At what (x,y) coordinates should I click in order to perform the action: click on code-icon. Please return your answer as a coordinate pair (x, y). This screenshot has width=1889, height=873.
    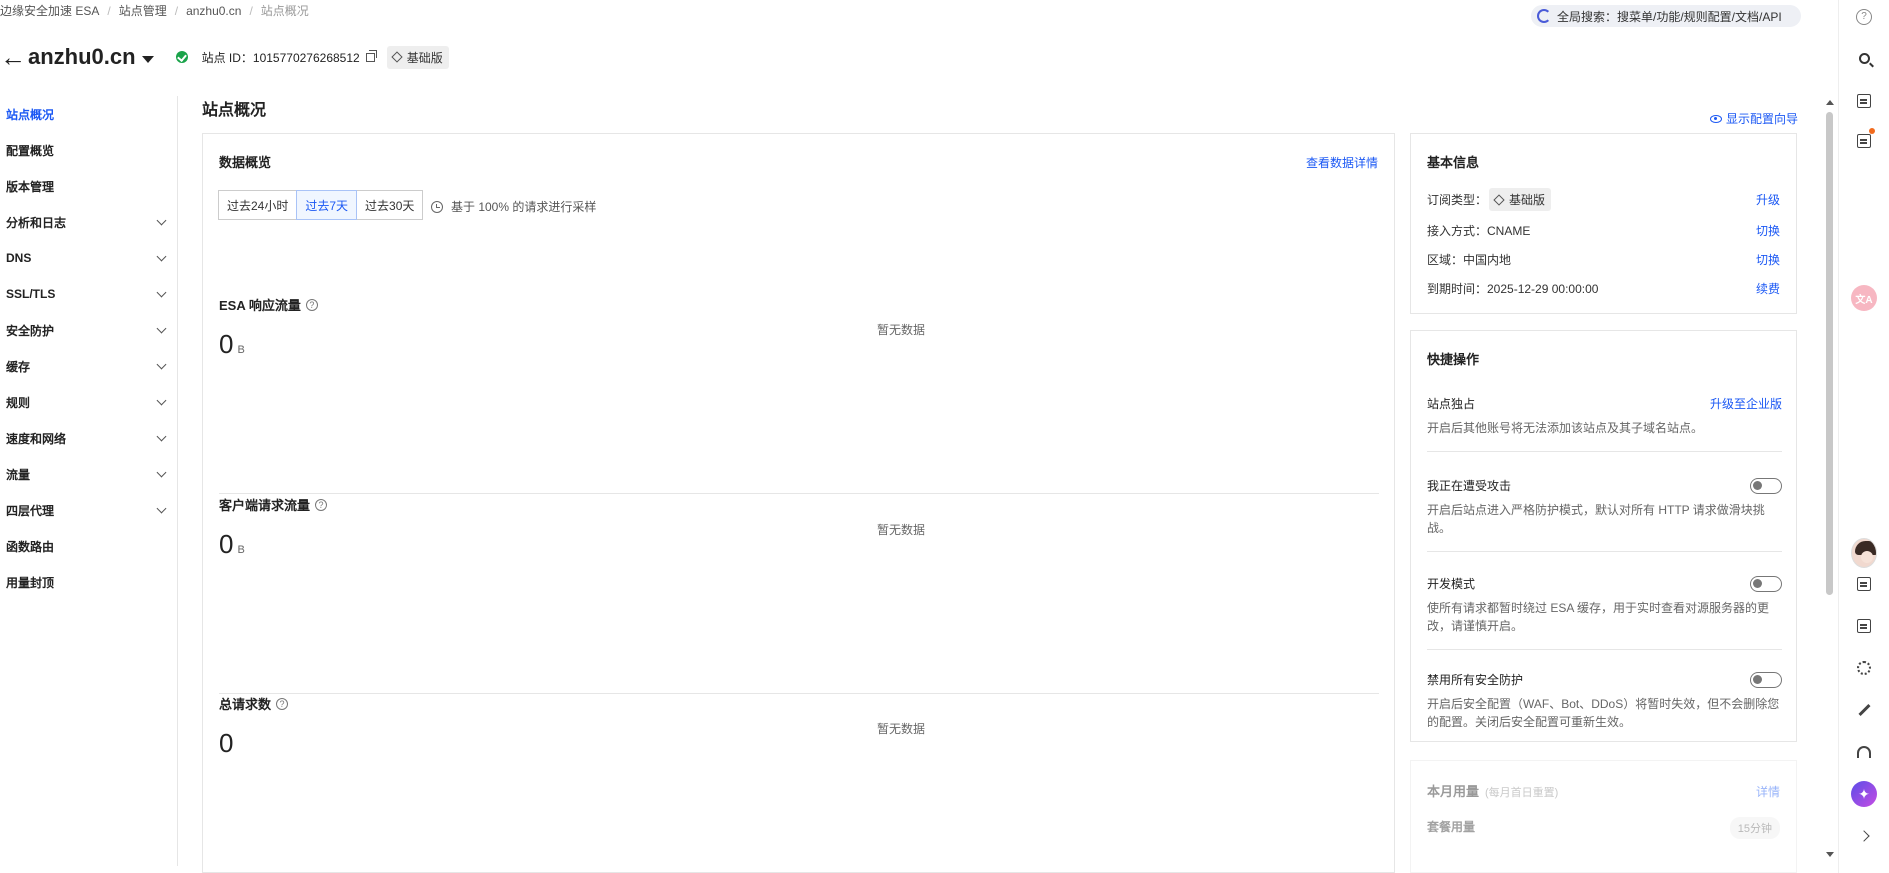
    Looking at the image, I should click on (1864, 626).